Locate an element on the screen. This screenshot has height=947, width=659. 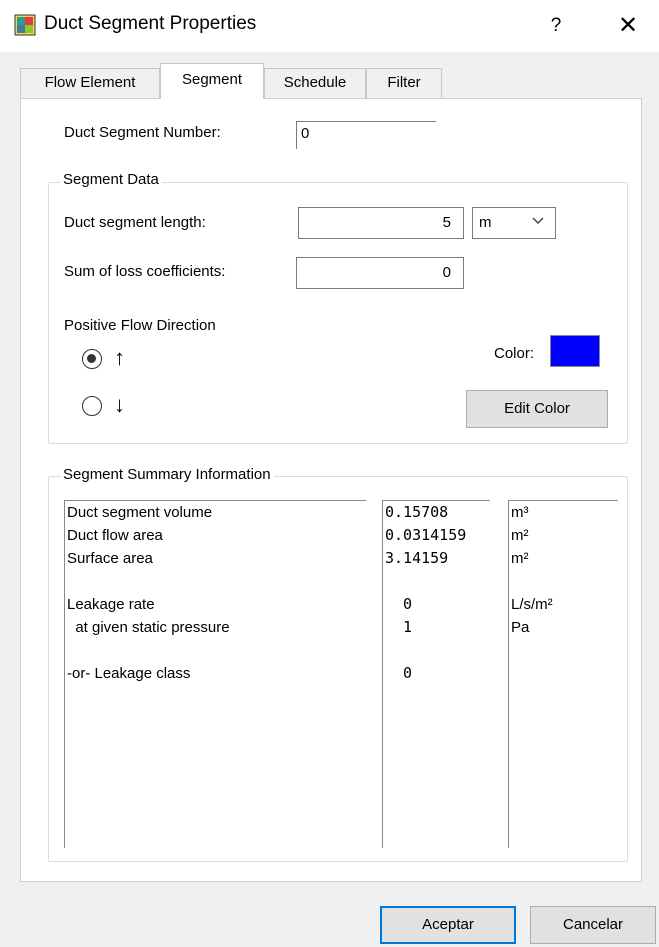
list-item: -or- Leakage class is located at coordinates (129, 673).